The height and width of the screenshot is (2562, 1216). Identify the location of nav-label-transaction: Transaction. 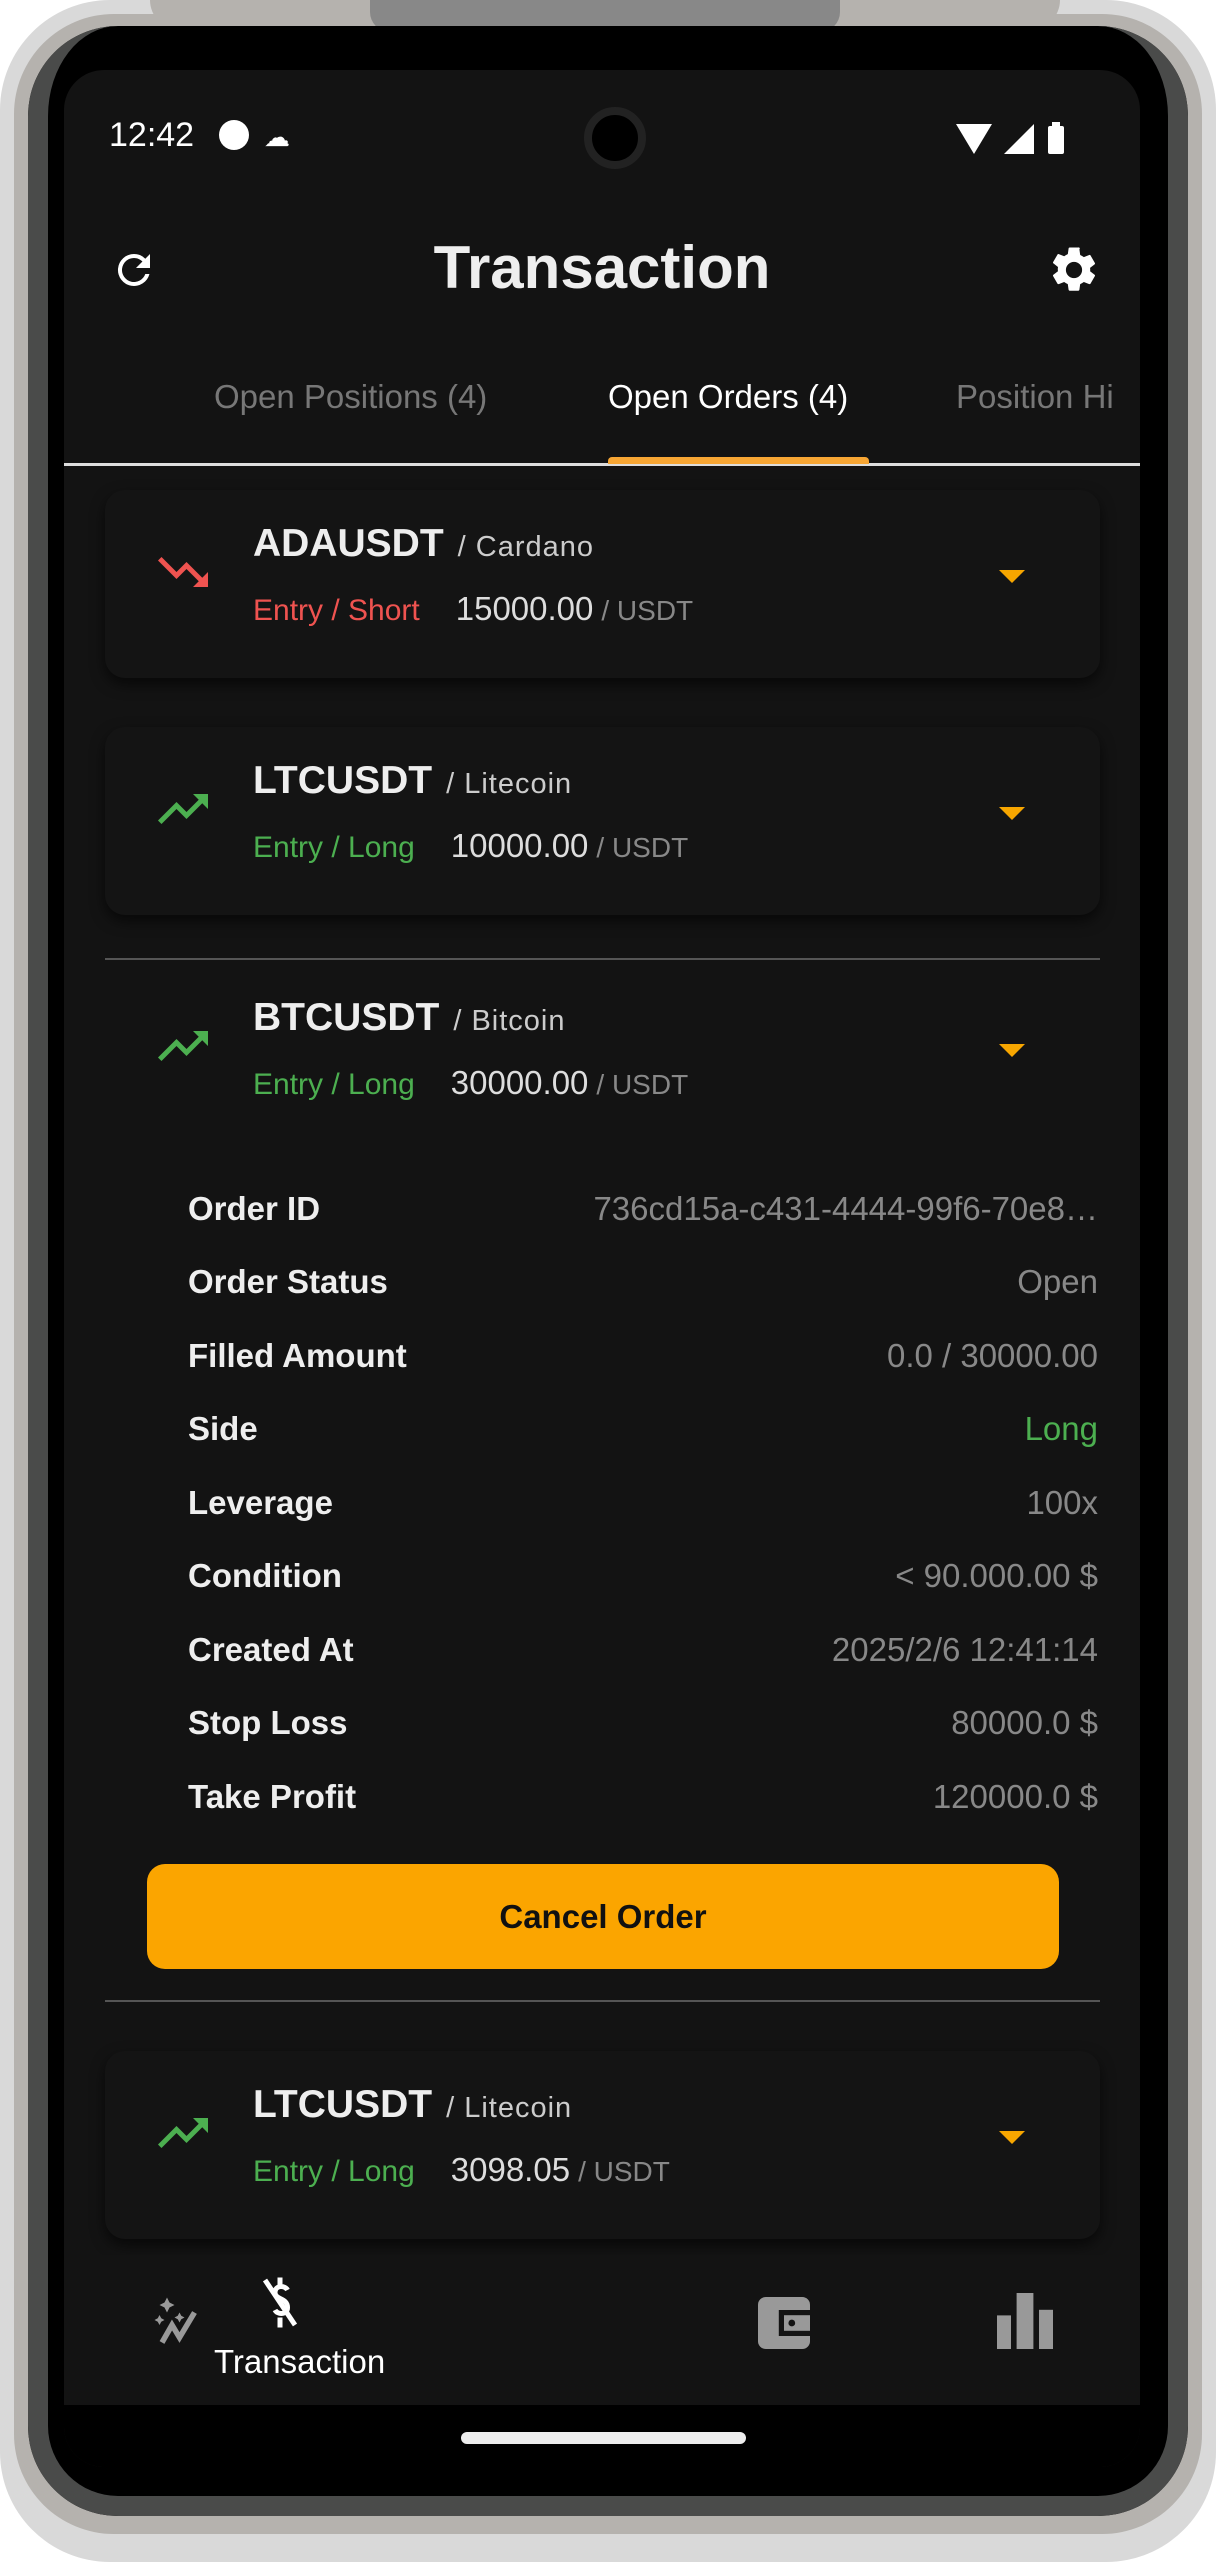
(300, 2361).